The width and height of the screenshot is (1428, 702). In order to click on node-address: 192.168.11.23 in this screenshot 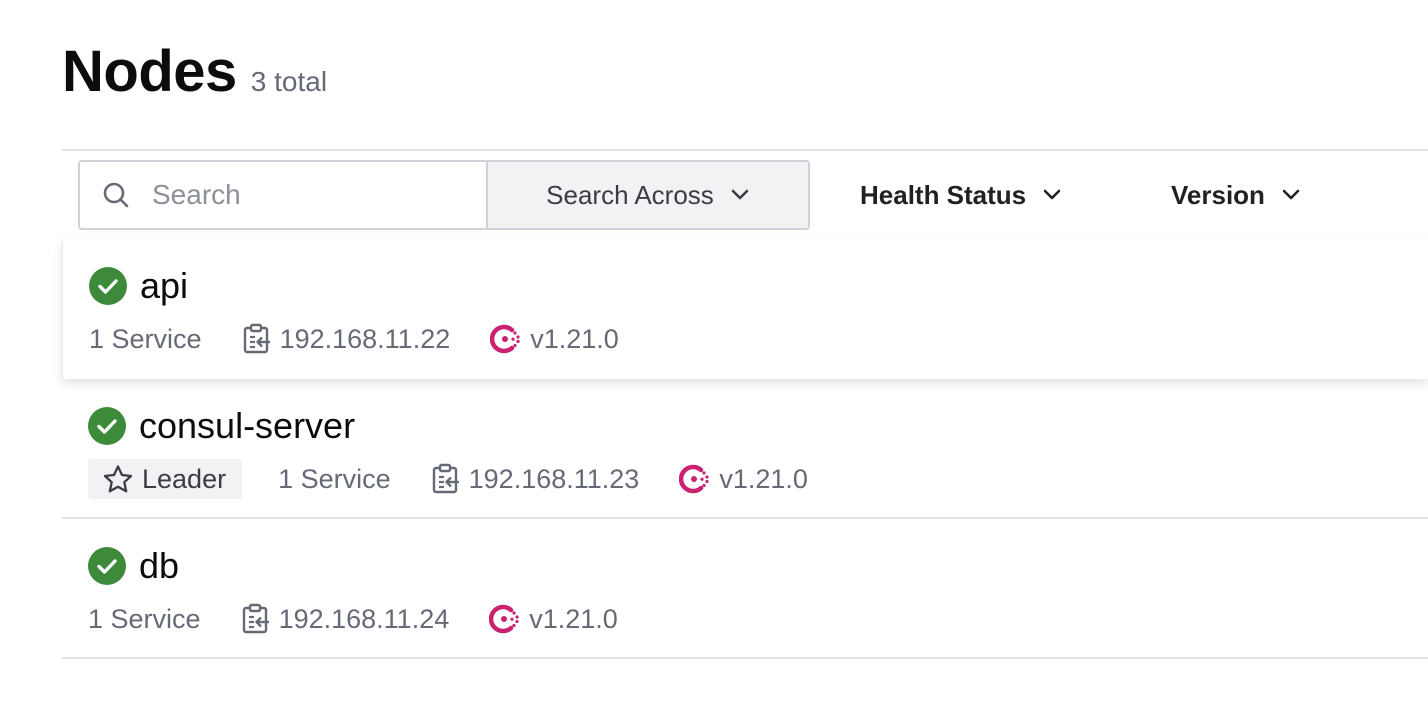, I will do `click(535, 479)`.